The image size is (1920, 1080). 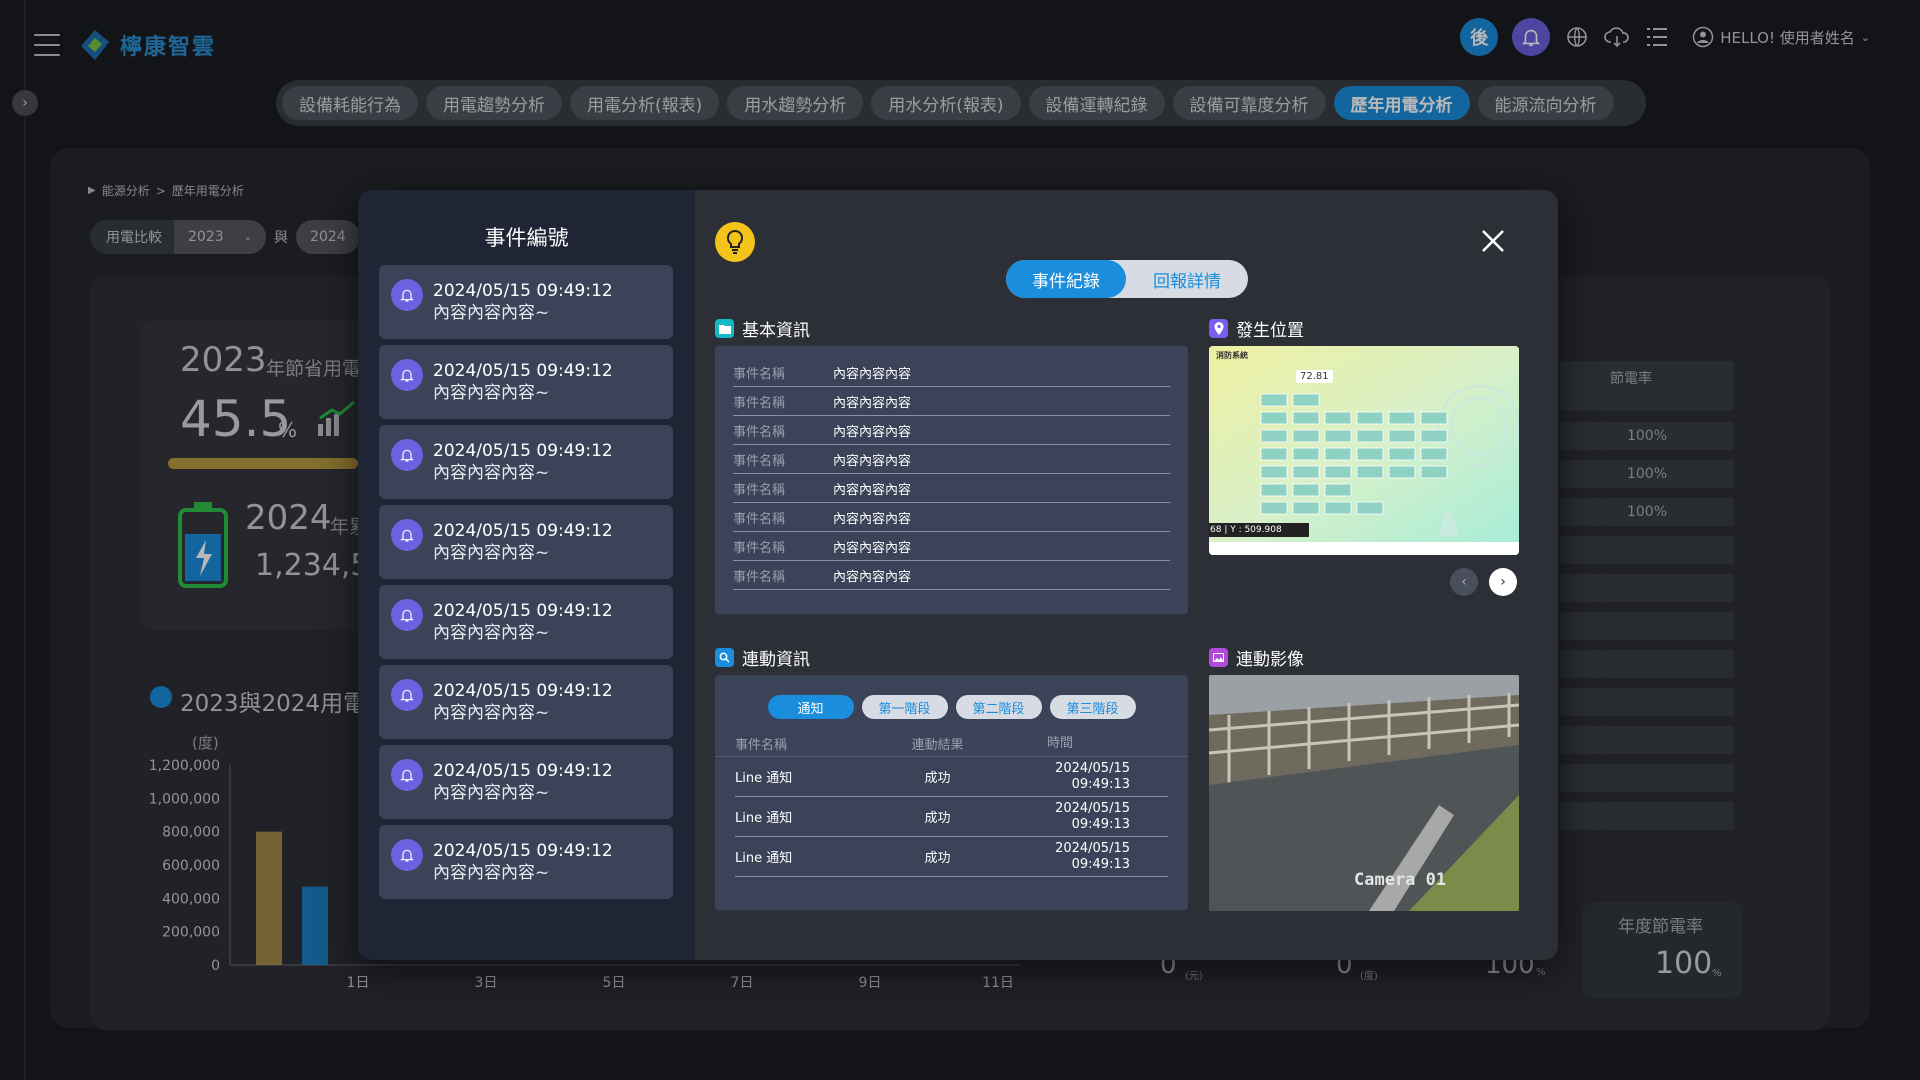 I want to click on next-image-button: ›, so click(x=1503, y=582).